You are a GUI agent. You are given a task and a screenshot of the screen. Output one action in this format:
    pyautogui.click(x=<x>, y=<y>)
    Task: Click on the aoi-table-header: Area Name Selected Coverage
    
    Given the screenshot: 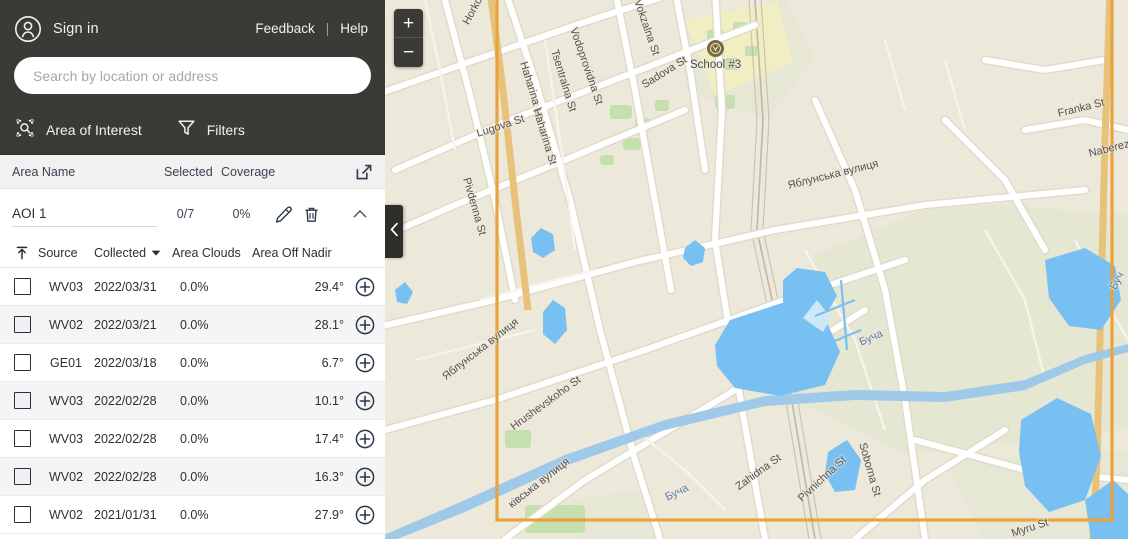 What is the action you would take?
    pyautogui.click(x=192, y=172)
    